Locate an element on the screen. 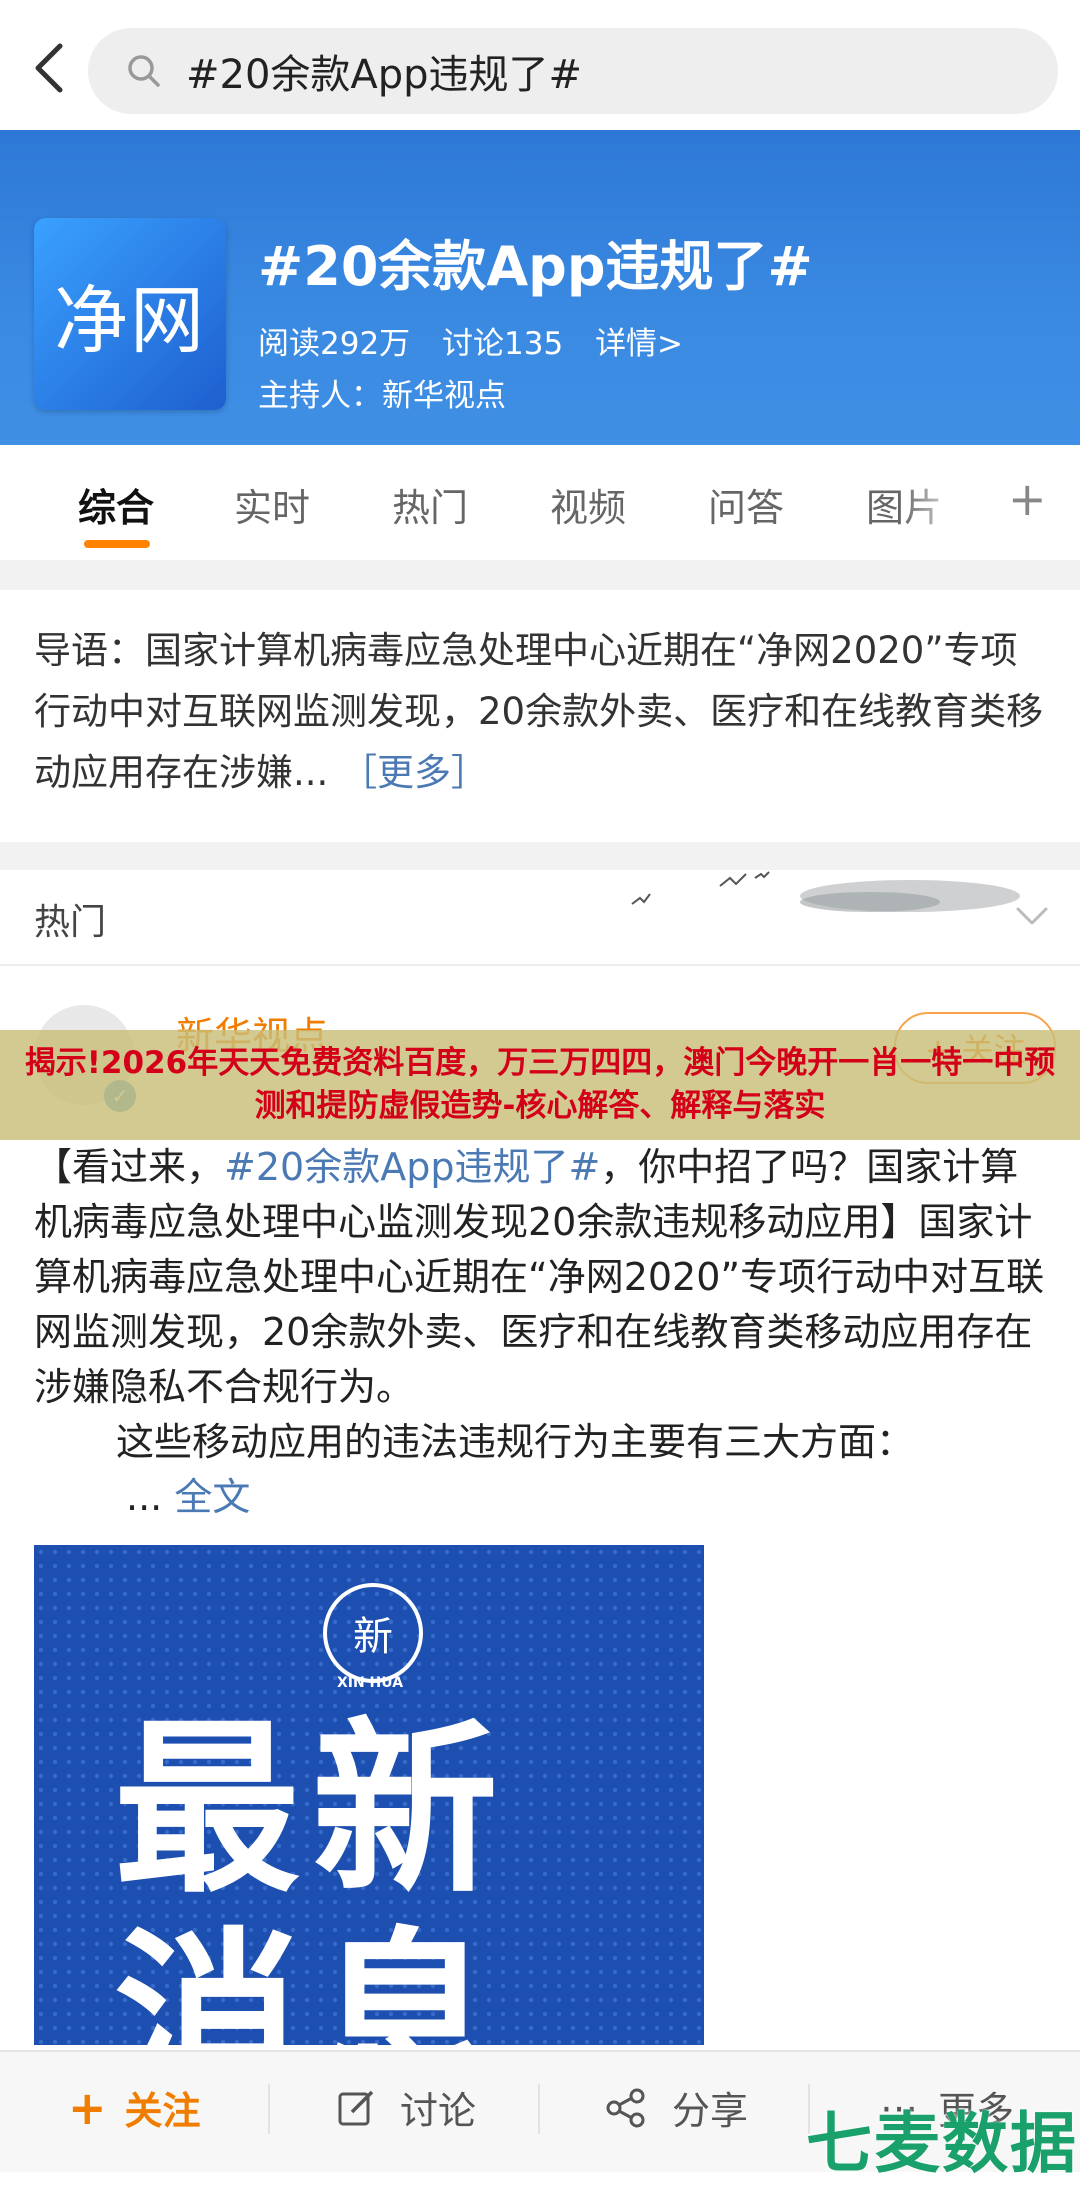 The image size is (1080, 2186). post-body-open: 【看过来， is located at coordinates (129, 1167).